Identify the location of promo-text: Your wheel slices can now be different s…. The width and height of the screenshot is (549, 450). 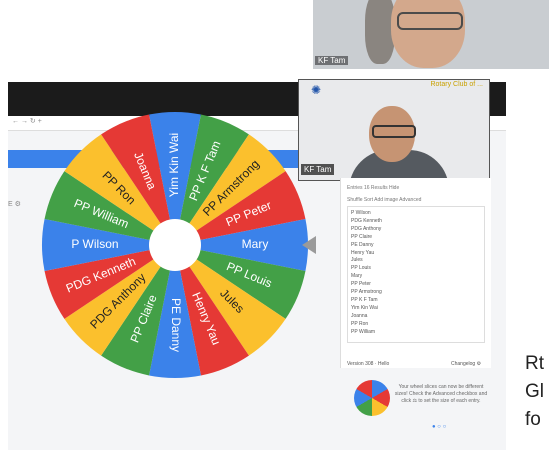
(441, 394).